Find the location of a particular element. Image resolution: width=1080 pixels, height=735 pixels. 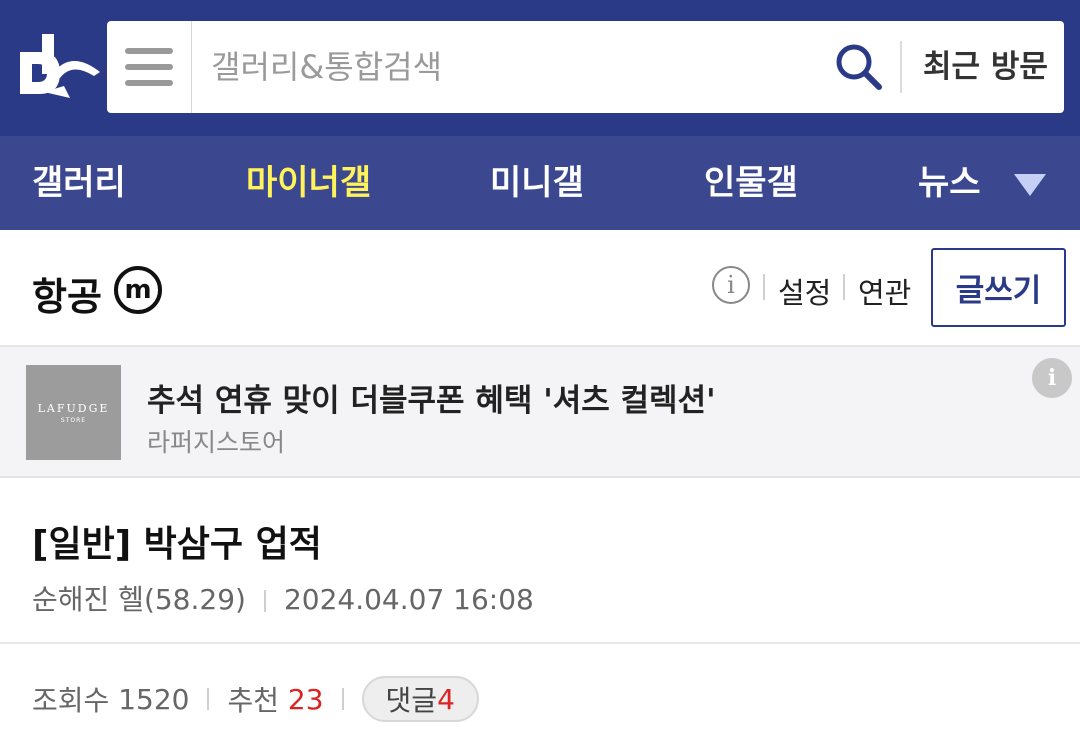

info-icon: i is located at coordinates (731, 285).